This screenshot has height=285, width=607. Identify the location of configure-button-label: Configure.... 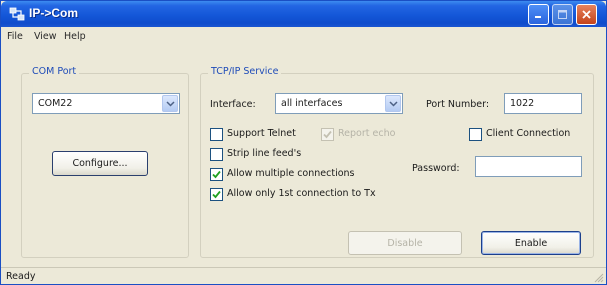
(100, 163).